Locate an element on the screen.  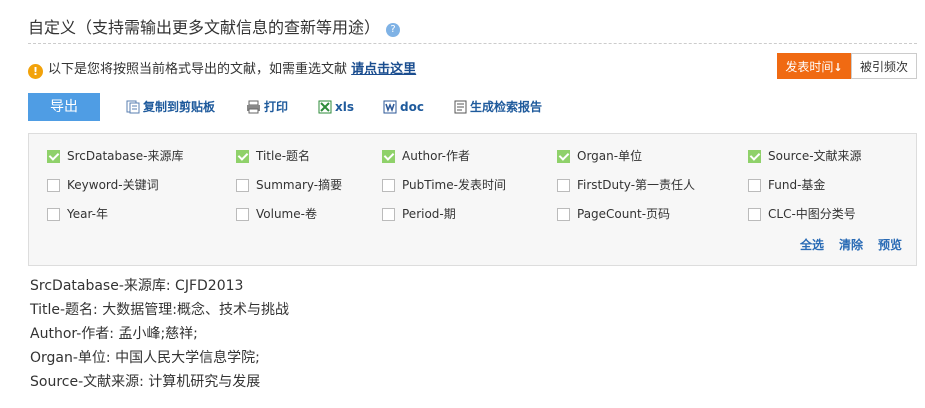
field-option: PubTime-发表时间 is located at coordinates (444, 185).